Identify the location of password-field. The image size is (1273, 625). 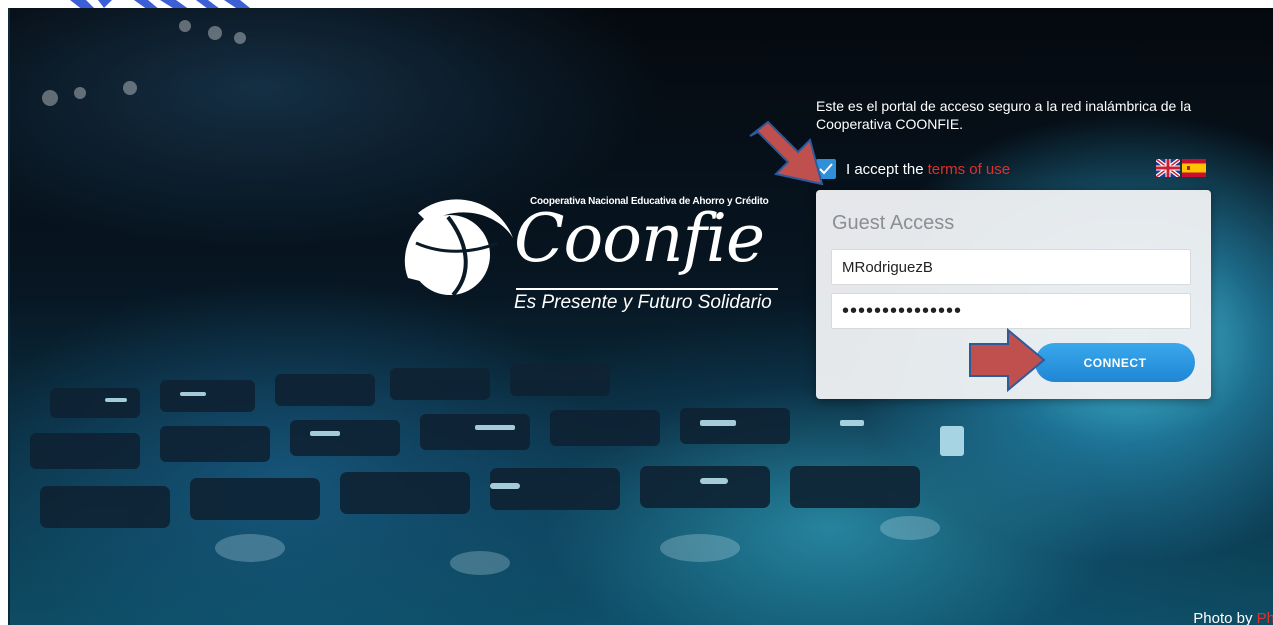
(1011, 311).